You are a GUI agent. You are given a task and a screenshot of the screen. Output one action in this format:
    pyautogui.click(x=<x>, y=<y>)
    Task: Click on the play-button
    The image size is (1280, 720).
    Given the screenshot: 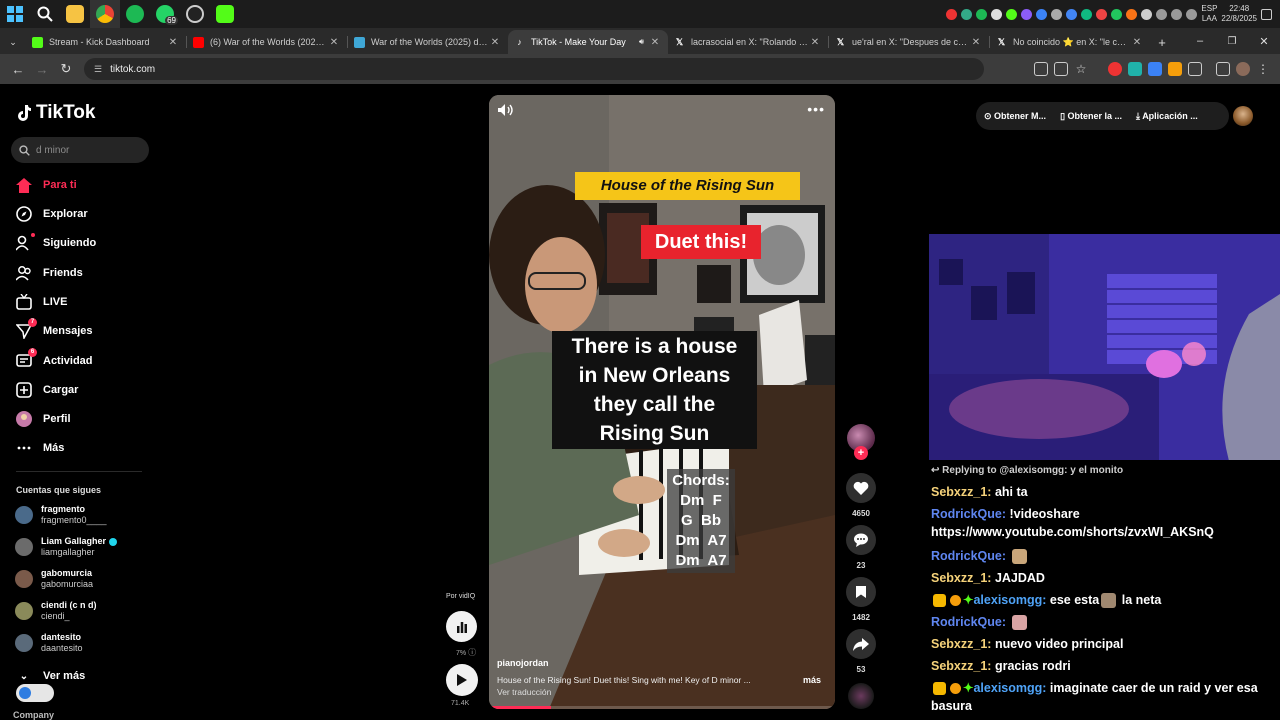 What is the action you would take?
    pyautogui.click(x=462, y=680)
    